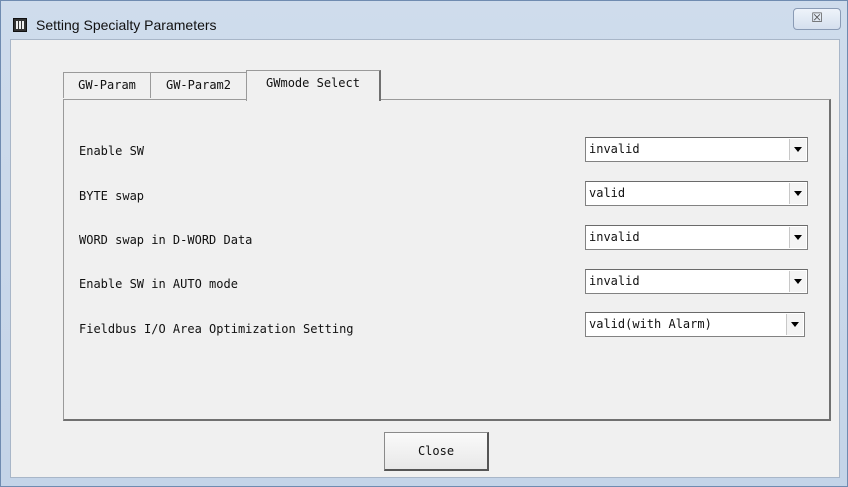 This screenshot has width=848, height=487. I want to click on select-value: valid(with Alarm), so click(650, 324).